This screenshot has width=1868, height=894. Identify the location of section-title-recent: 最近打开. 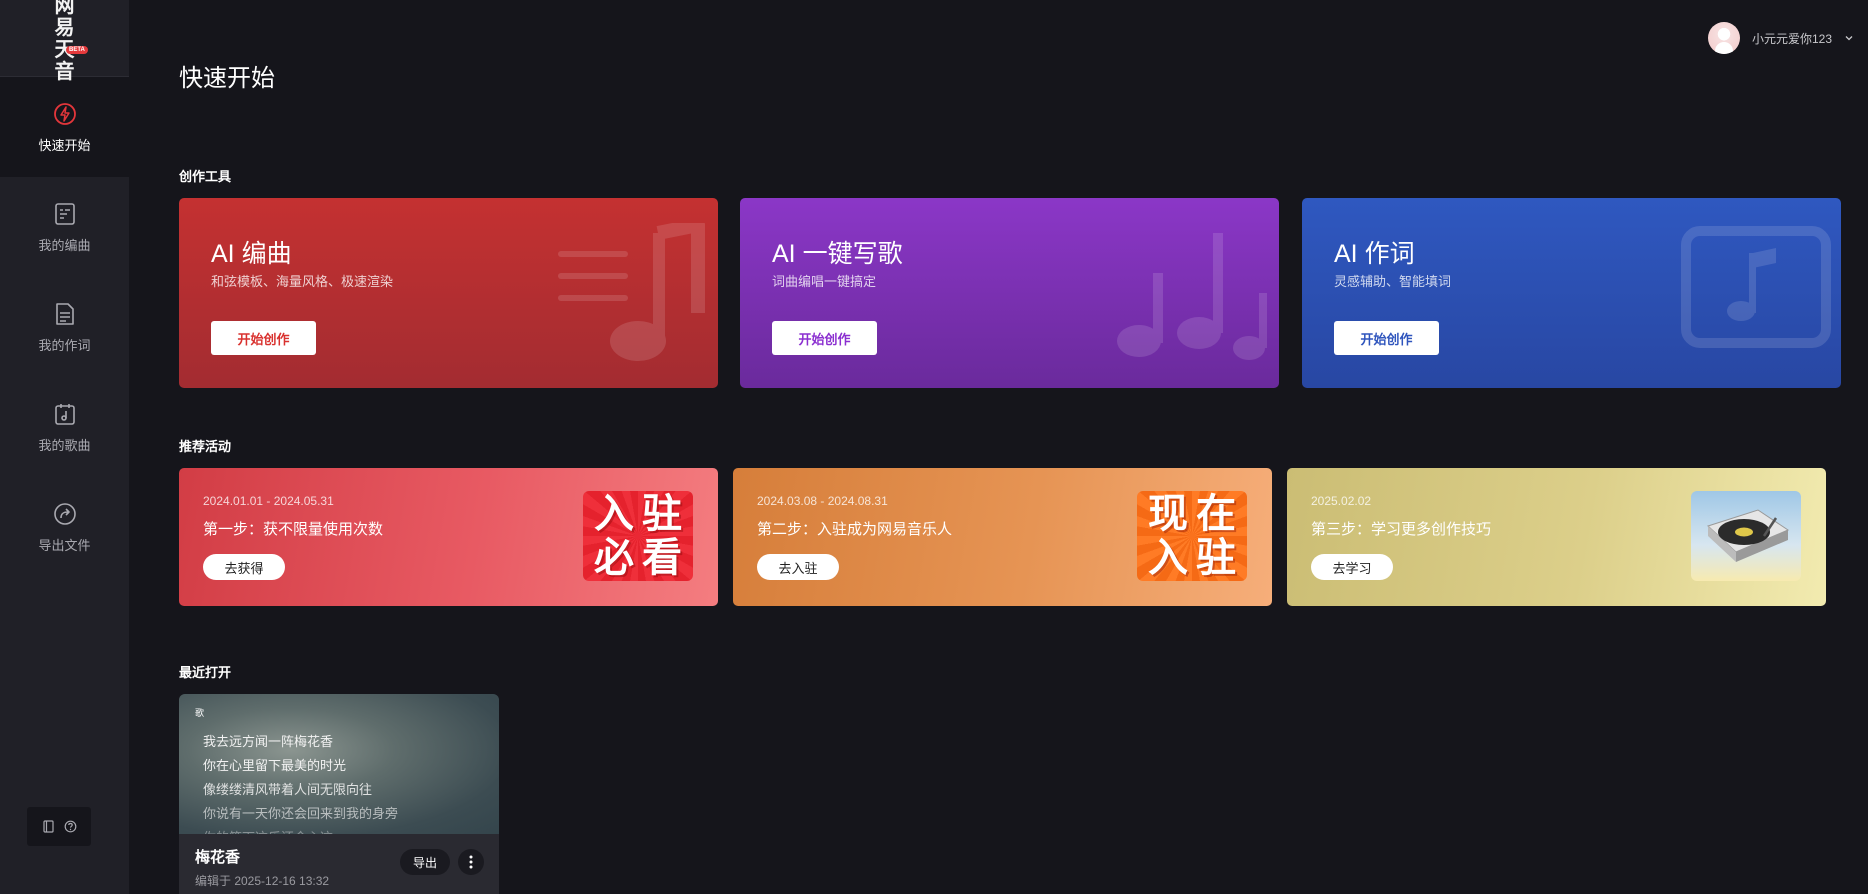
(205, 672).